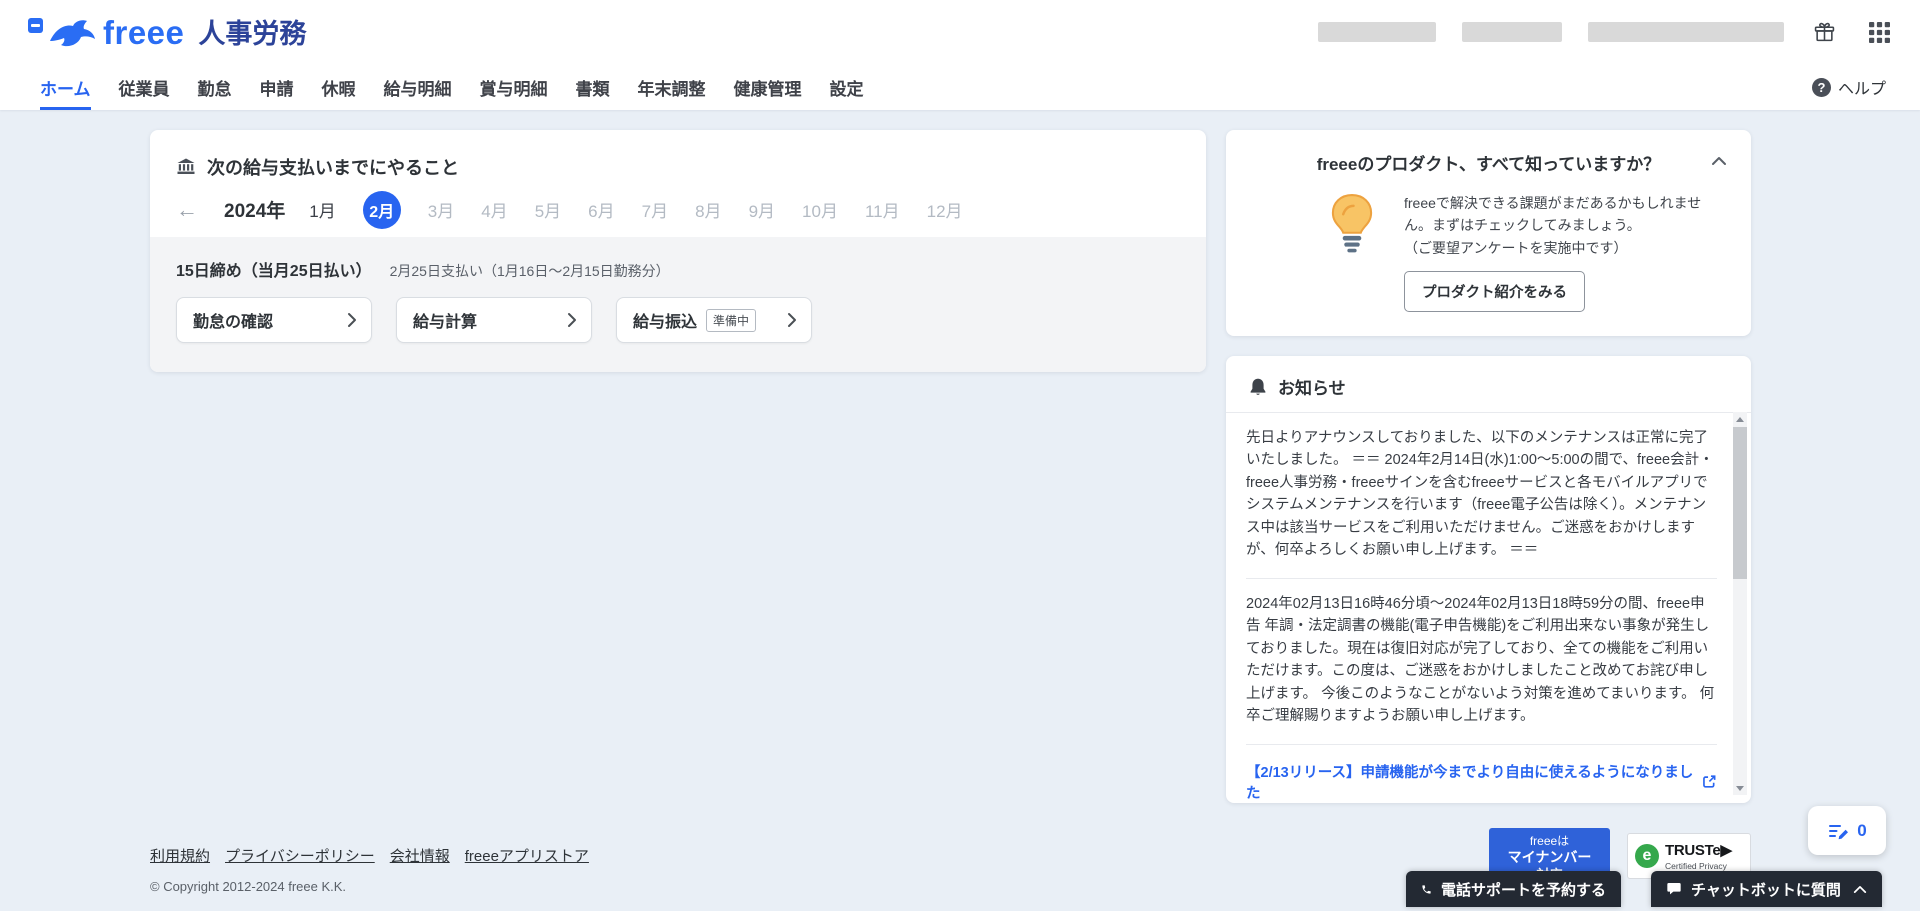  Describe the element at coordinates (300, 855) in the screenshot. I see `privacy-policy-link: プライバシーポリシー` at that location.